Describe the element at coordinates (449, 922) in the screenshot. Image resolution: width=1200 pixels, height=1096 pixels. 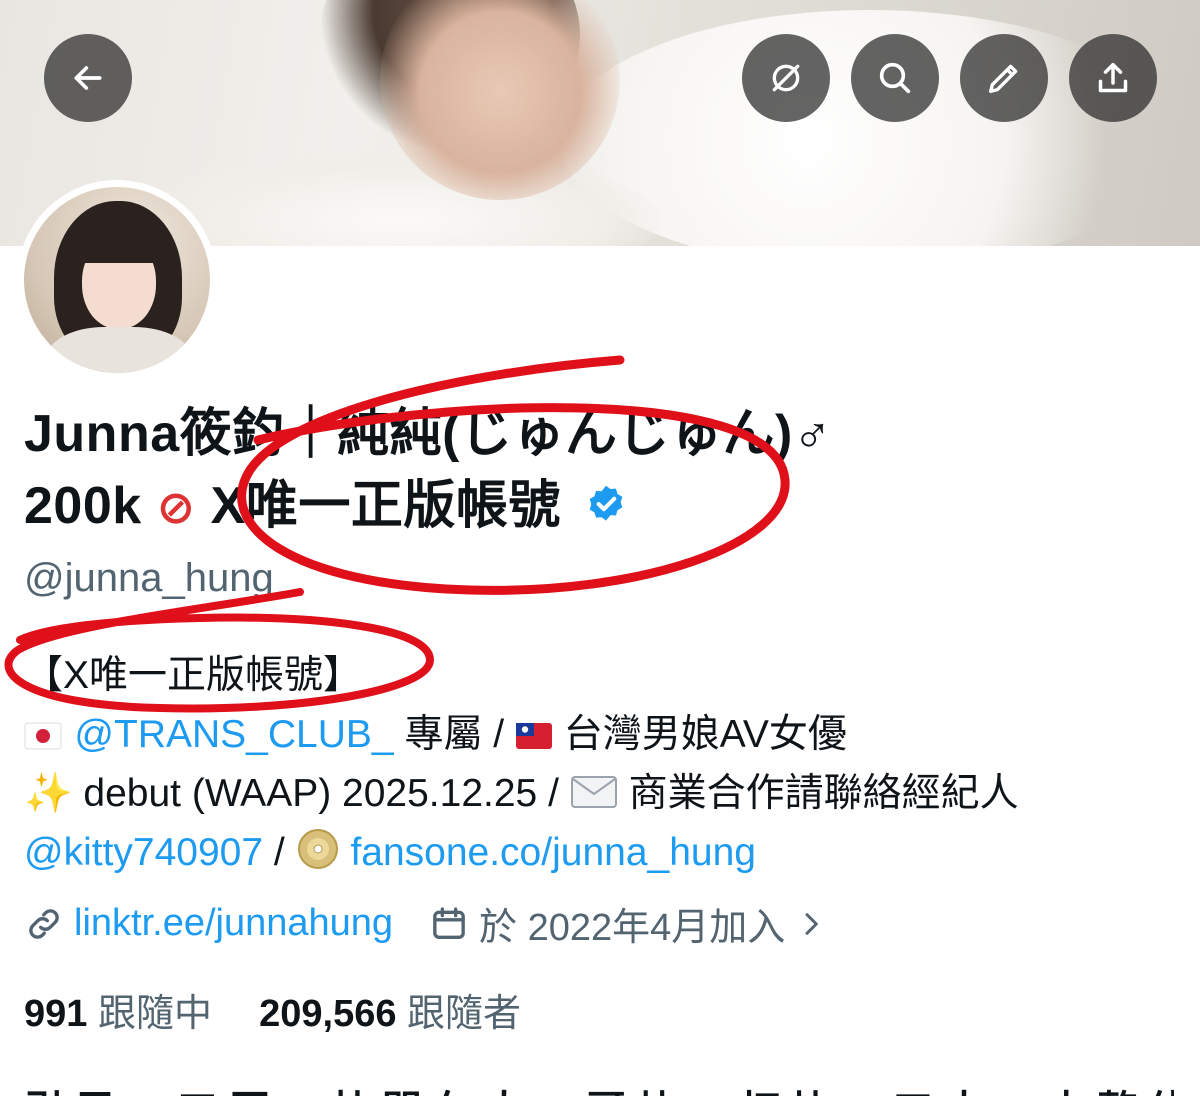
I see `calendar-icon` at that location.